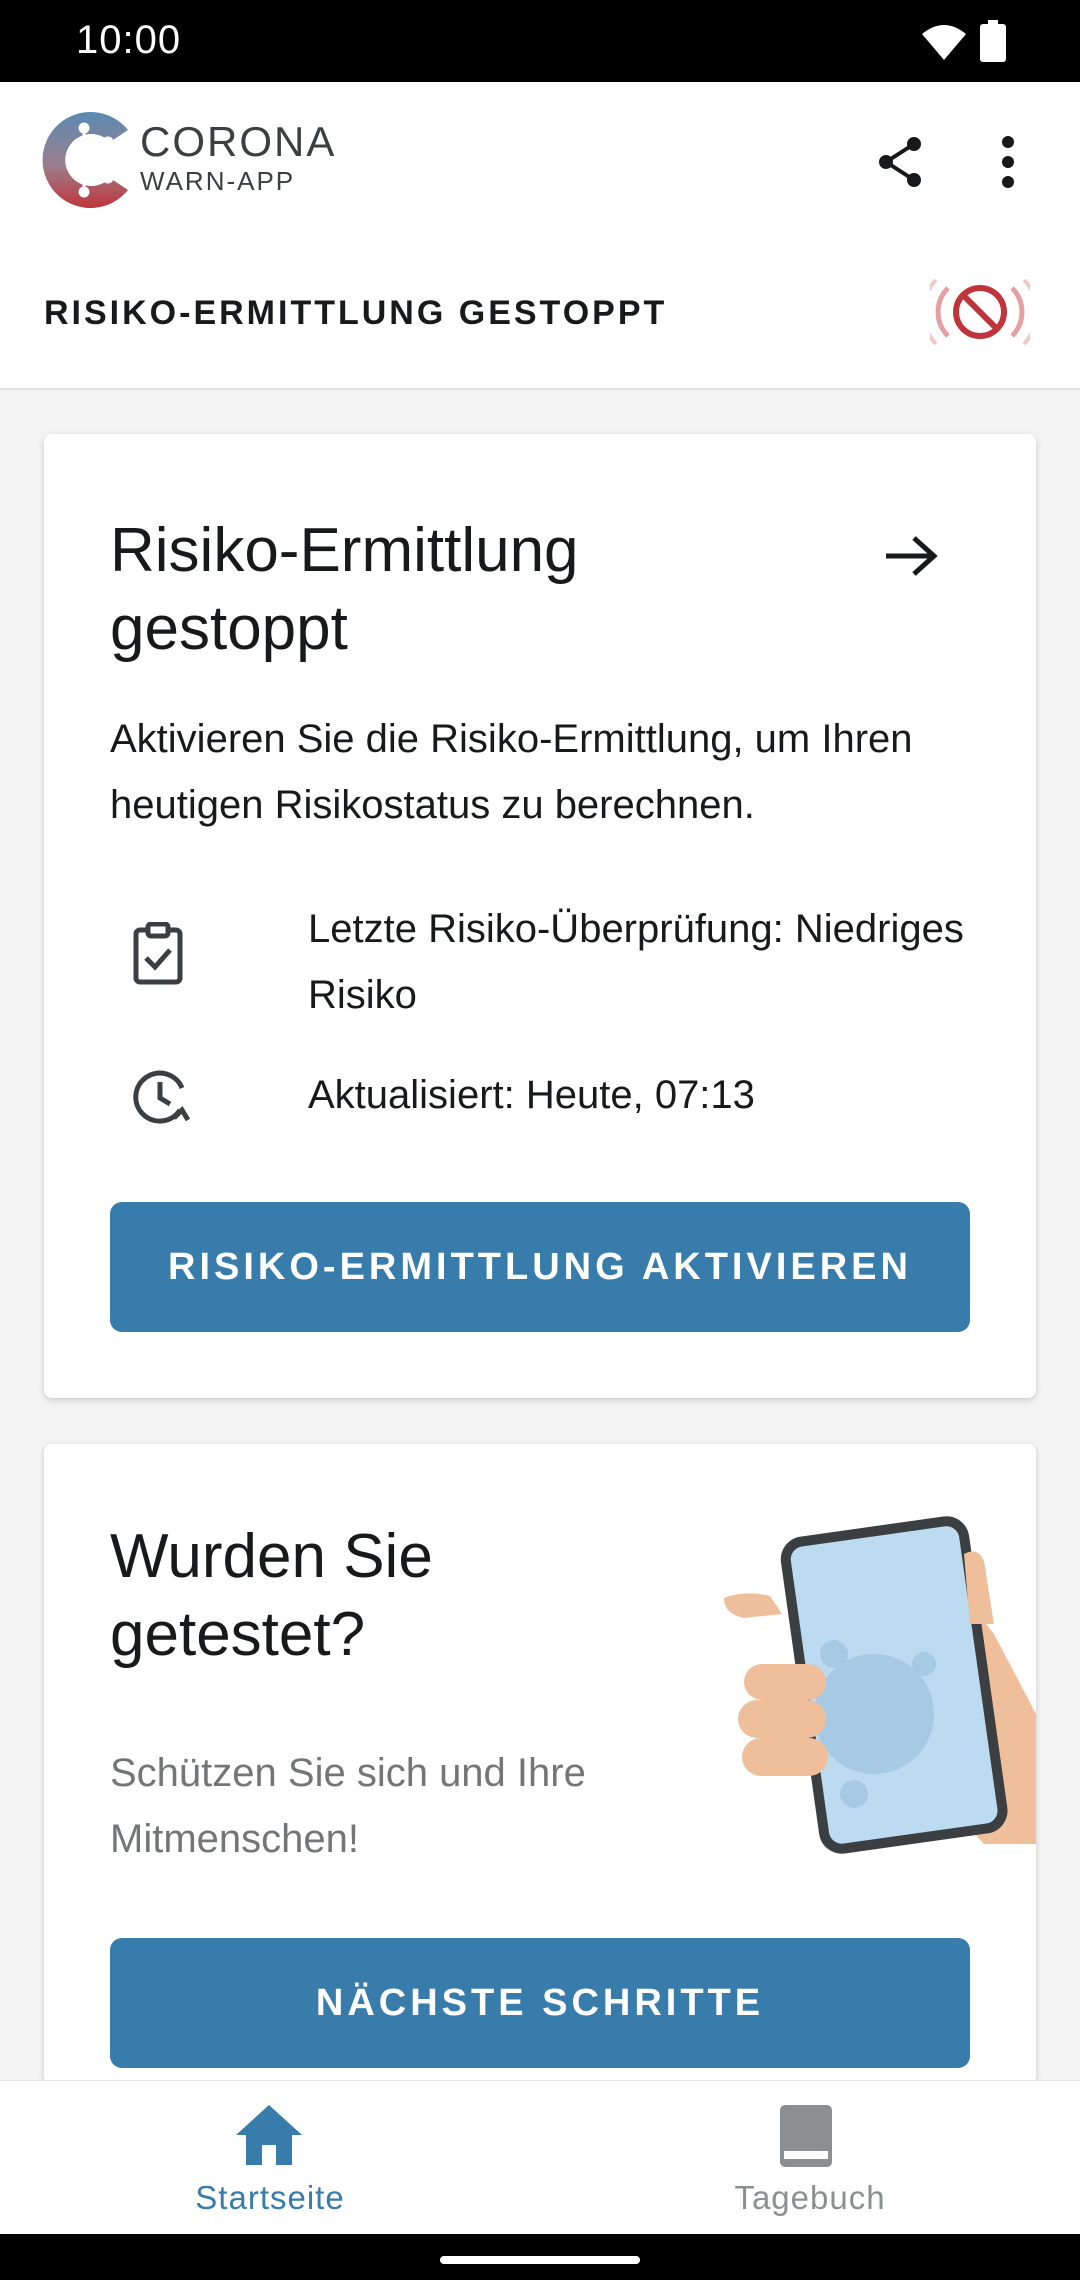 The width and height of the screenshot is (1080, 2280). What do you see at coordinates (271, 1595) in the screenshot?
I see `test-card-title: Wurden Sie getestet?` at bounding box center [271, 1595].